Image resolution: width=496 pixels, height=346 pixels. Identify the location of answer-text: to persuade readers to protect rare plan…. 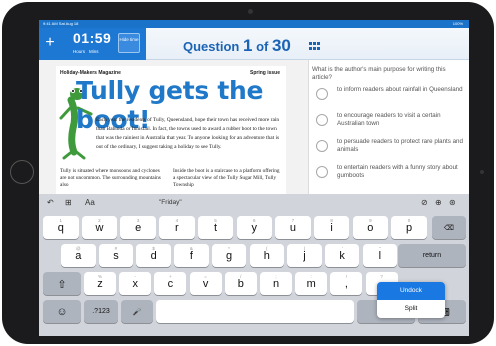
(400, 145).